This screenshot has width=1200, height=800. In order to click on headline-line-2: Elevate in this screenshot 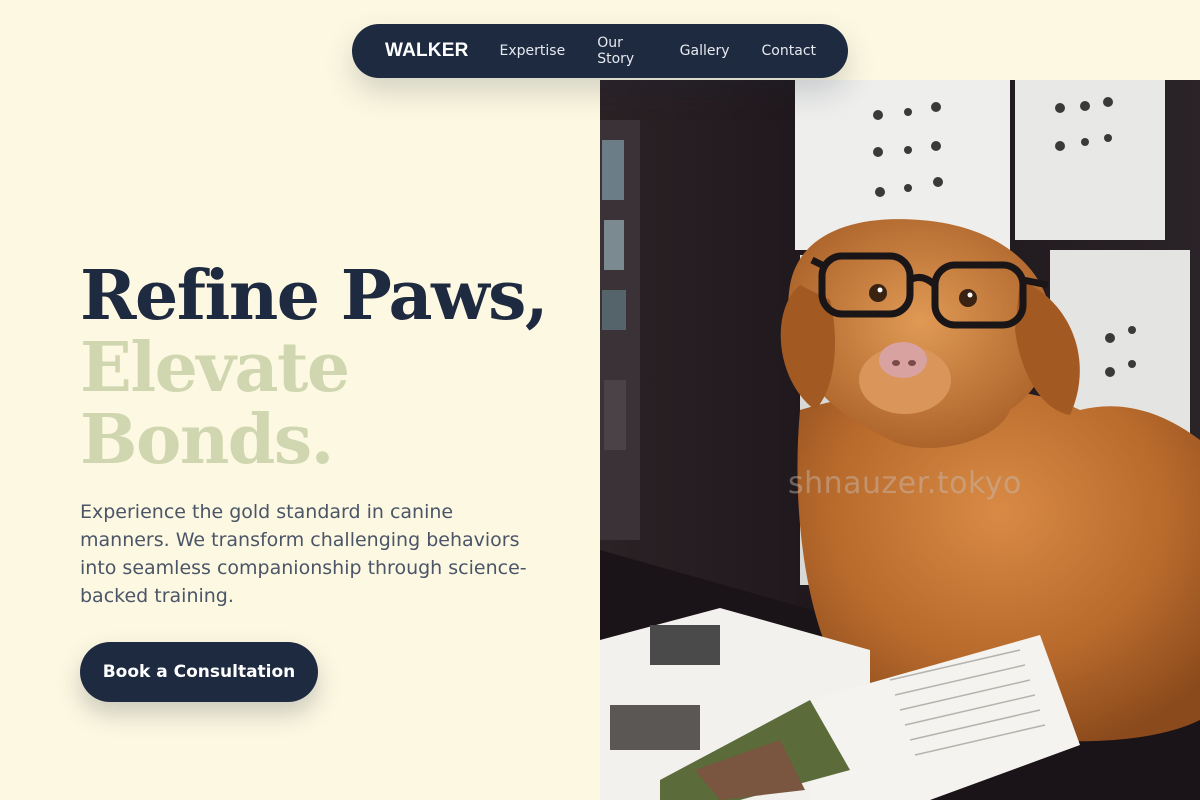, I will do `click(215, 368)`.